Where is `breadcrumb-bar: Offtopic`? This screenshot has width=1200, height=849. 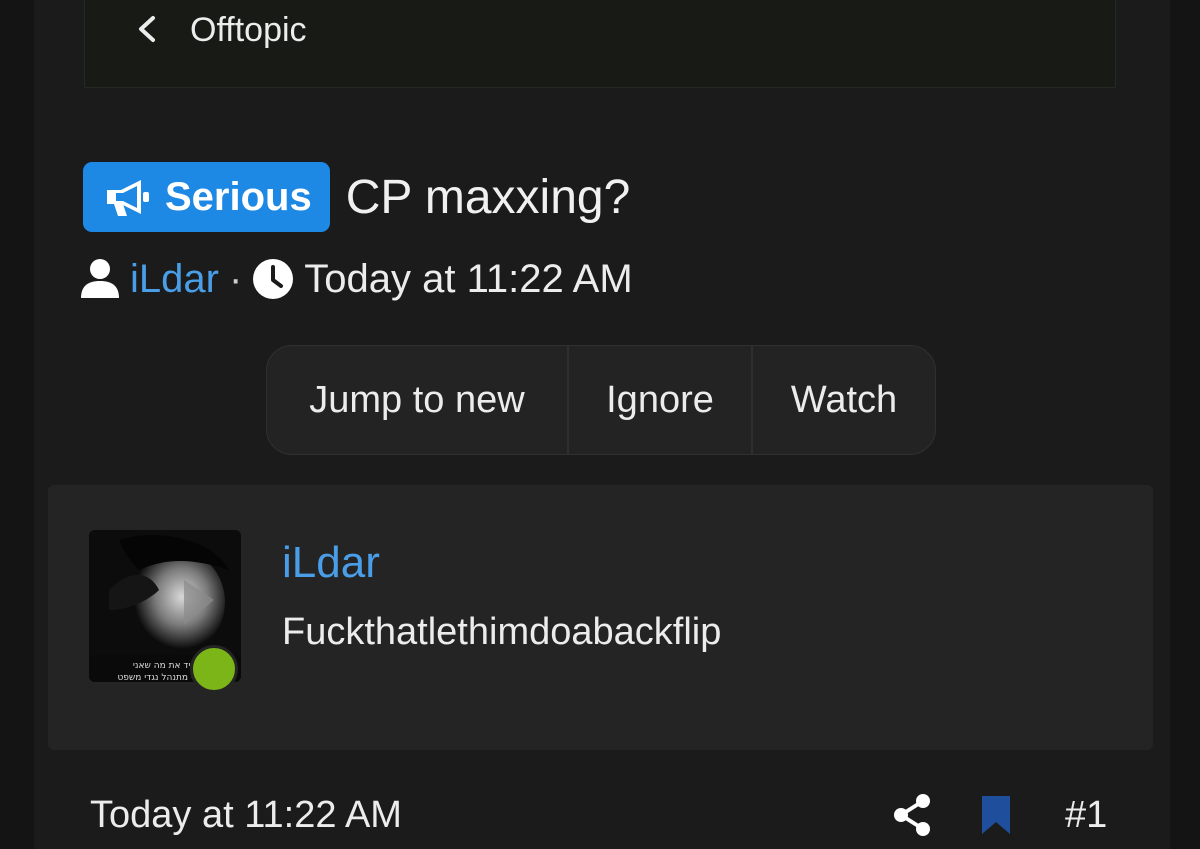
breadcrumb-bar: Offtopic is located at coordinates (600, 44).